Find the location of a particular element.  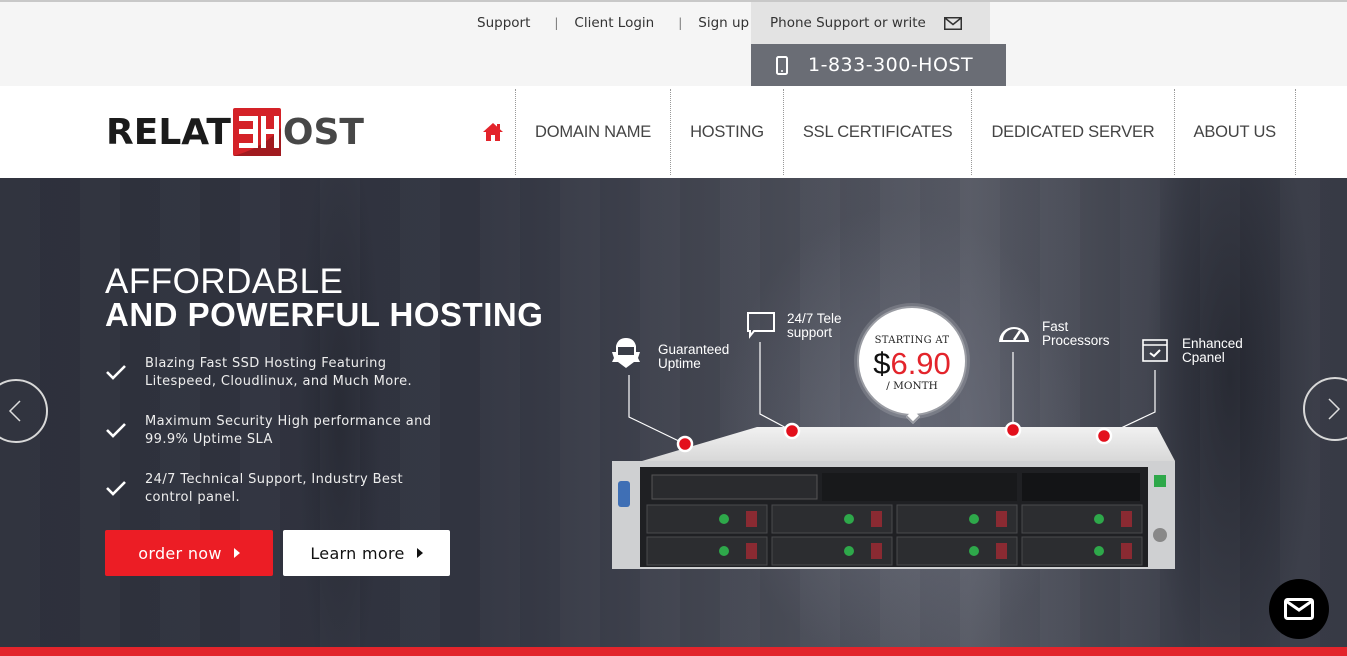

chevron-left-icon is located at coordinates (14, 411).